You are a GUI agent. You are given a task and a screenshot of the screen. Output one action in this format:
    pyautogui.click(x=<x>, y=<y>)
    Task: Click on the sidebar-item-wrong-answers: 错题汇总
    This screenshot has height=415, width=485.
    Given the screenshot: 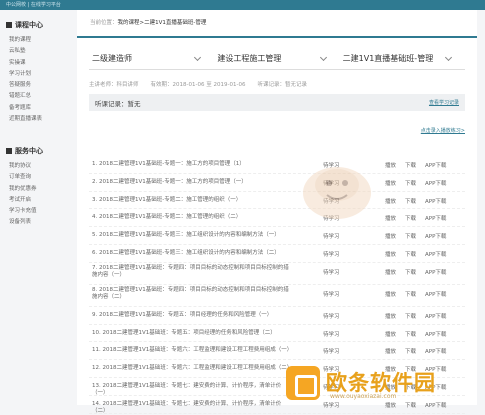 What is the action you would take?
    pyautogui.click(x=24, y=96)
    